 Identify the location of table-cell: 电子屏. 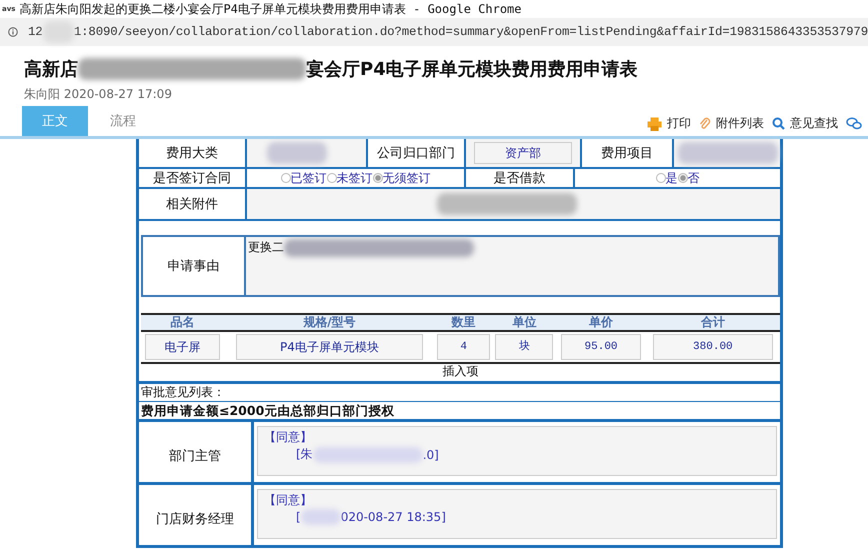
(182, 347).